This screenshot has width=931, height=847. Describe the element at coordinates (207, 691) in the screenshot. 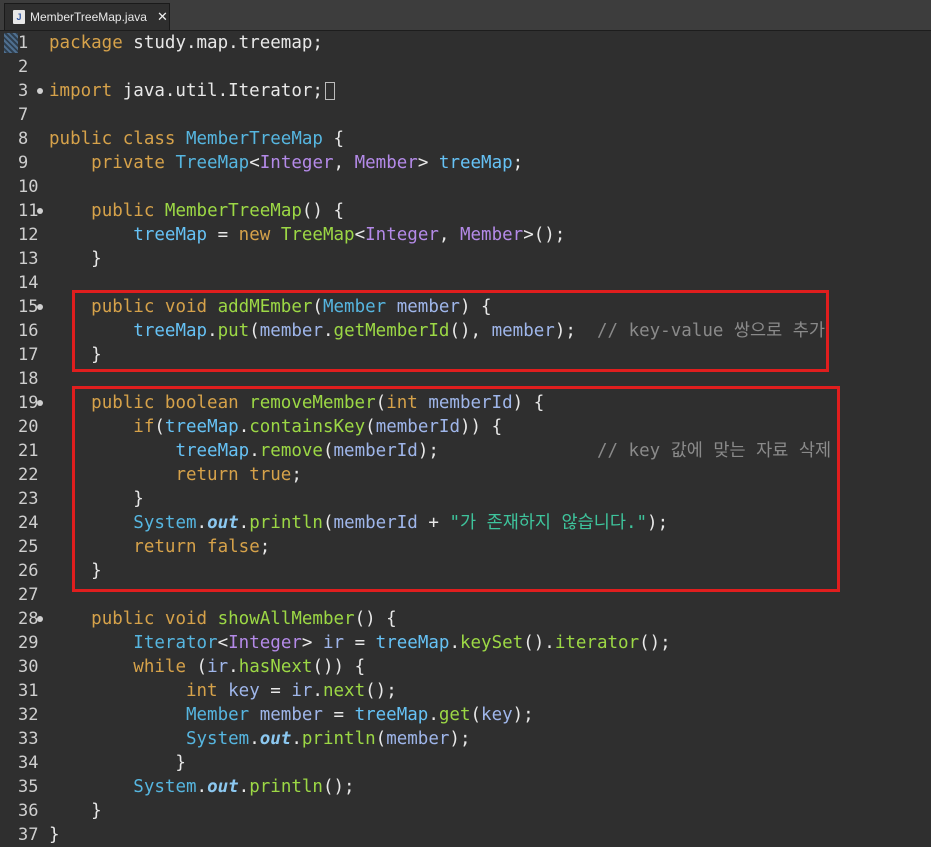

I see `code-token: int` at that location.